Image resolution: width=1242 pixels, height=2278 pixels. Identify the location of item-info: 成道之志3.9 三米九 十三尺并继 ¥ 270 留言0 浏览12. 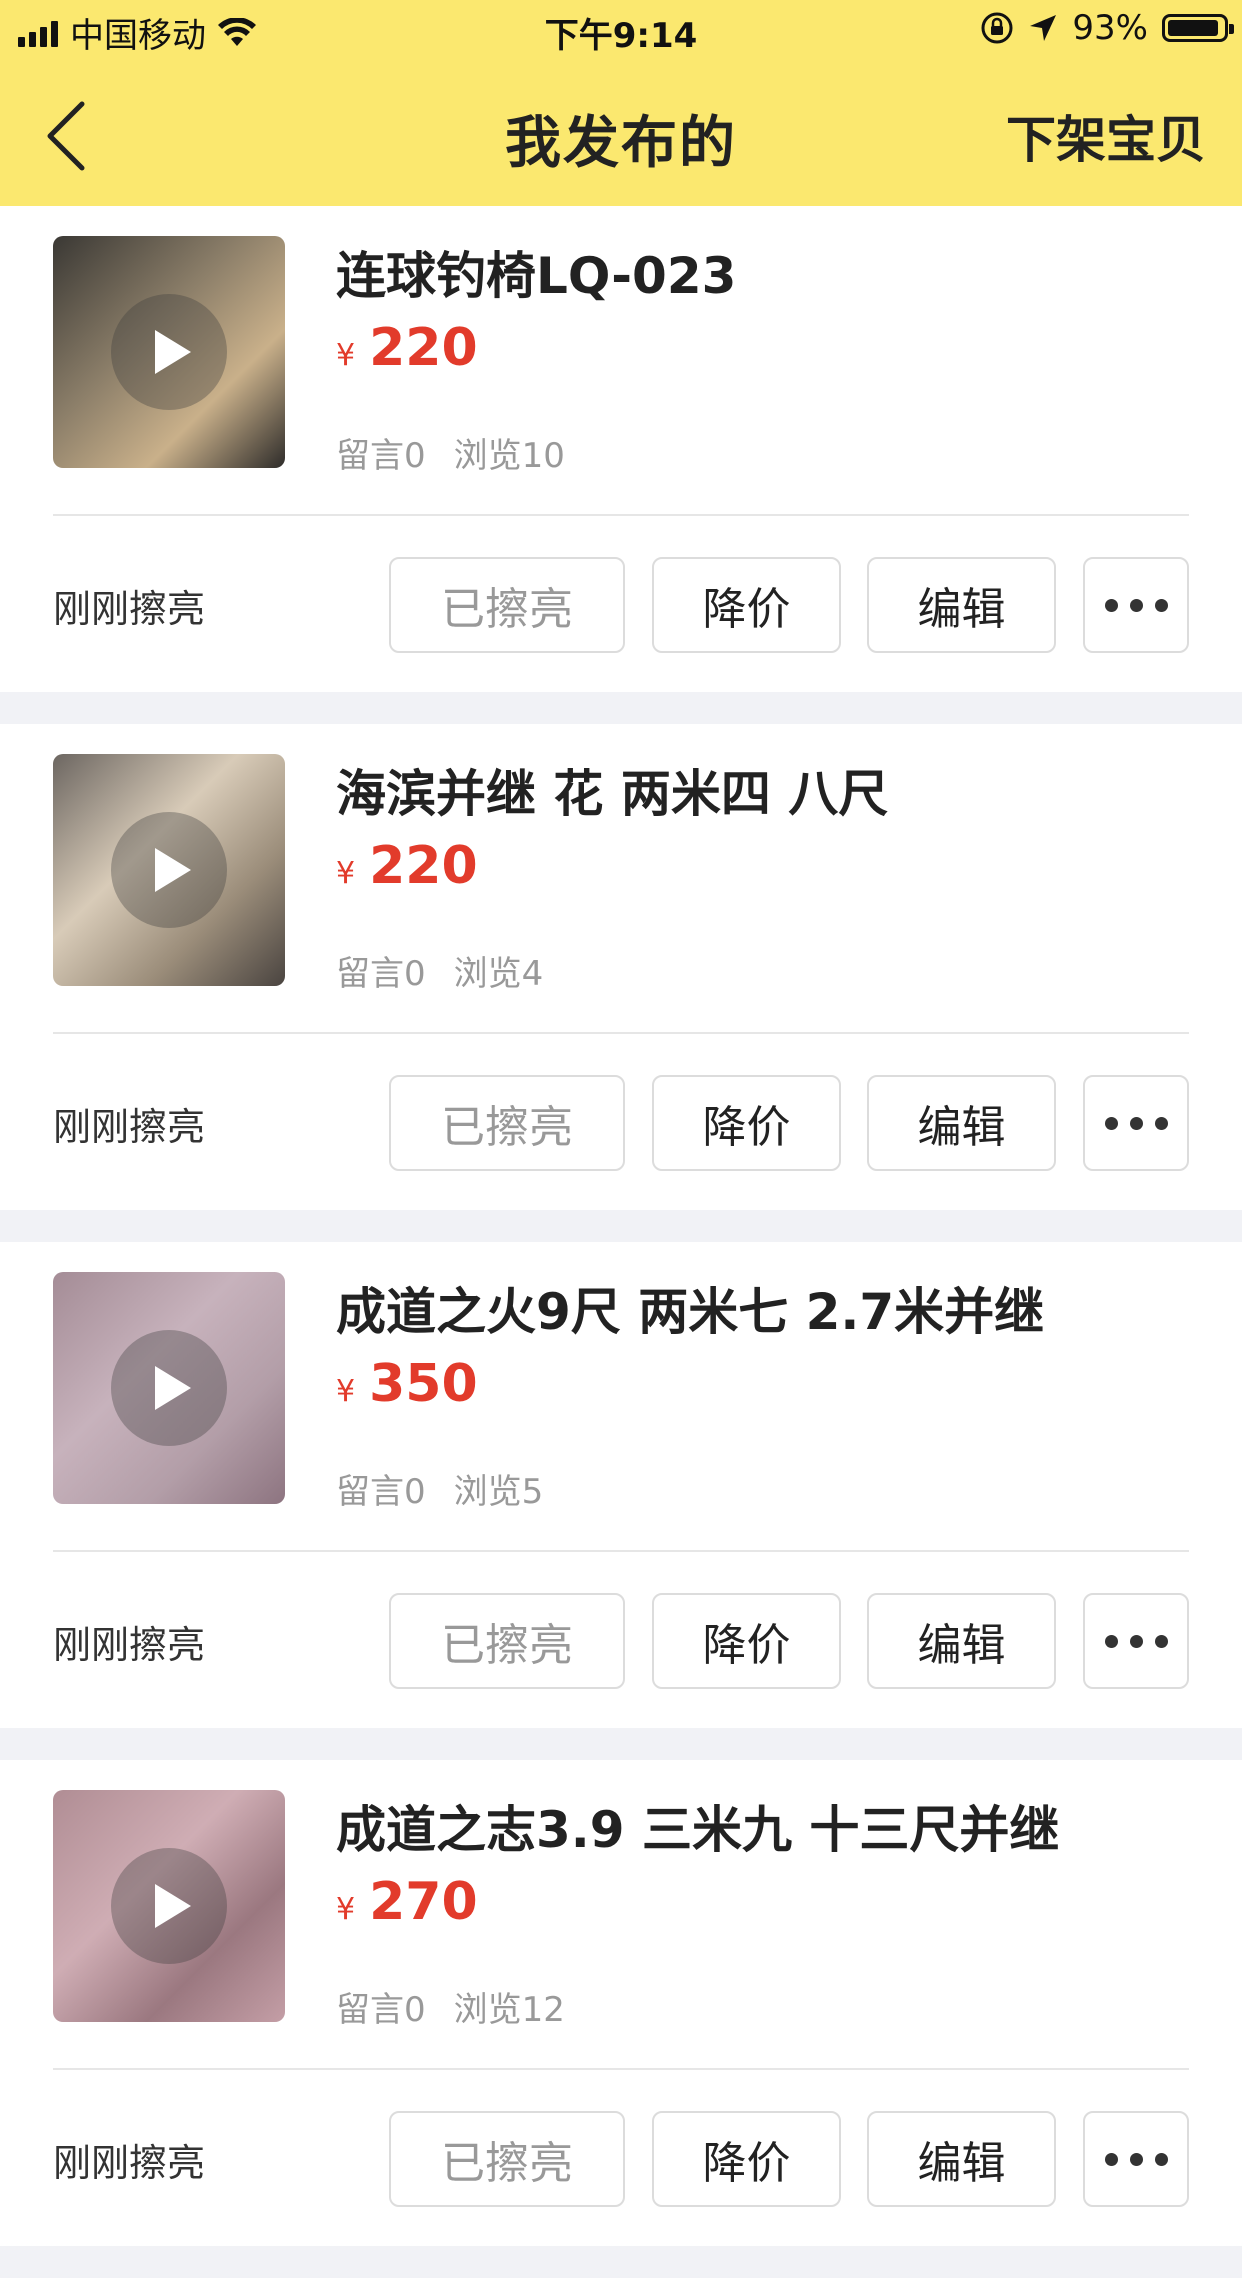
(621, 1915).